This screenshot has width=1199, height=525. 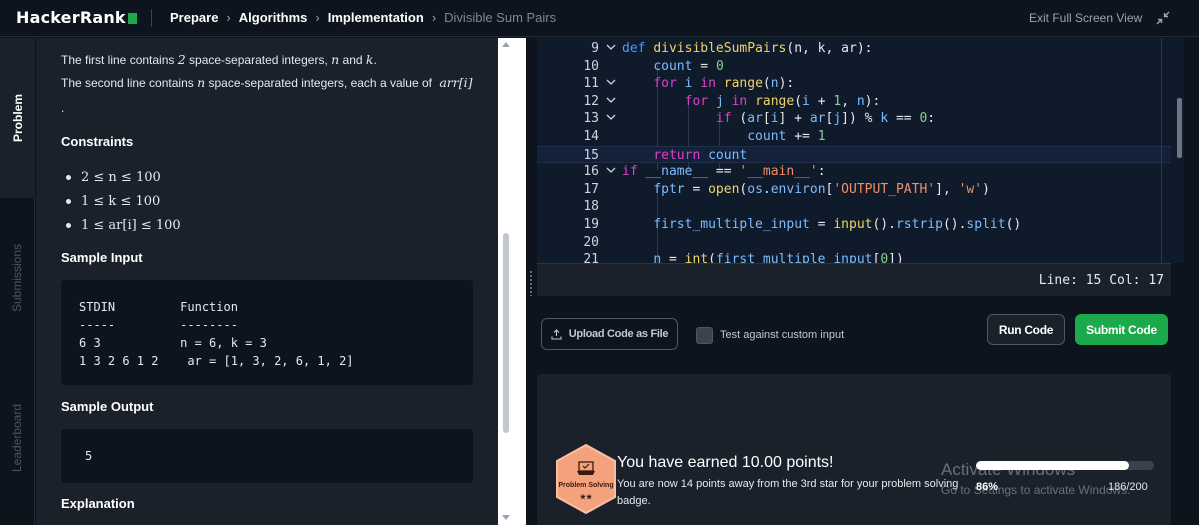 What do you see at coordinates (123, 225) in the screenshot?
I see `constraint-item: 1 ≤ ar[i] ≤ 100` at bounding box center [123, 225].